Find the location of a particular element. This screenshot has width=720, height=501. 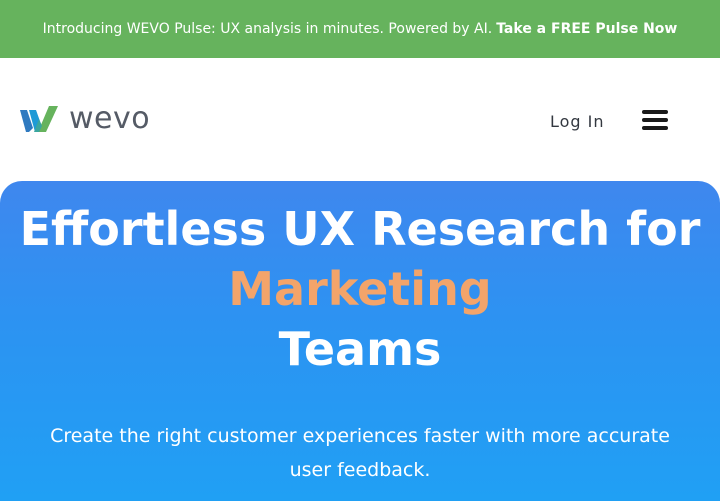

wevo-logo-mark-icon is located at coordinates (39, 119).